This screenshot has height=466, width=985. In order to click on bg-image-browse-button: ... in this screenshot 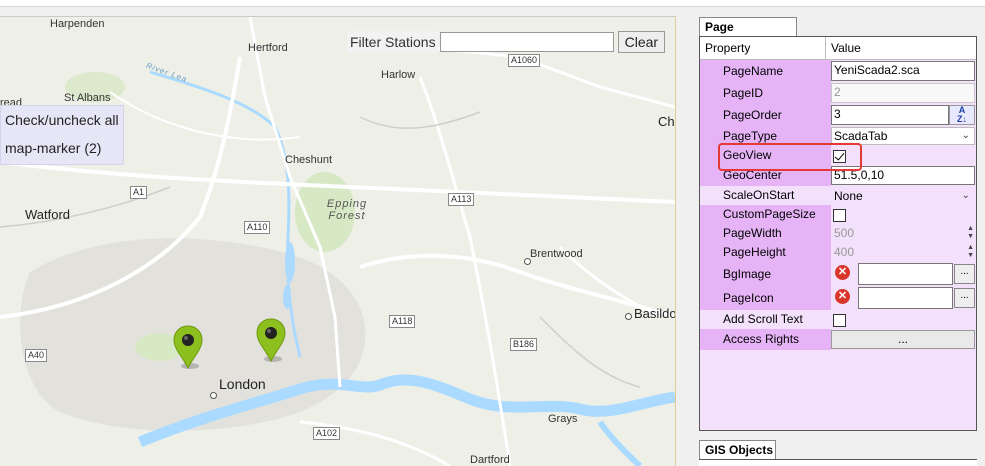, I will do `click(964, 274)`.